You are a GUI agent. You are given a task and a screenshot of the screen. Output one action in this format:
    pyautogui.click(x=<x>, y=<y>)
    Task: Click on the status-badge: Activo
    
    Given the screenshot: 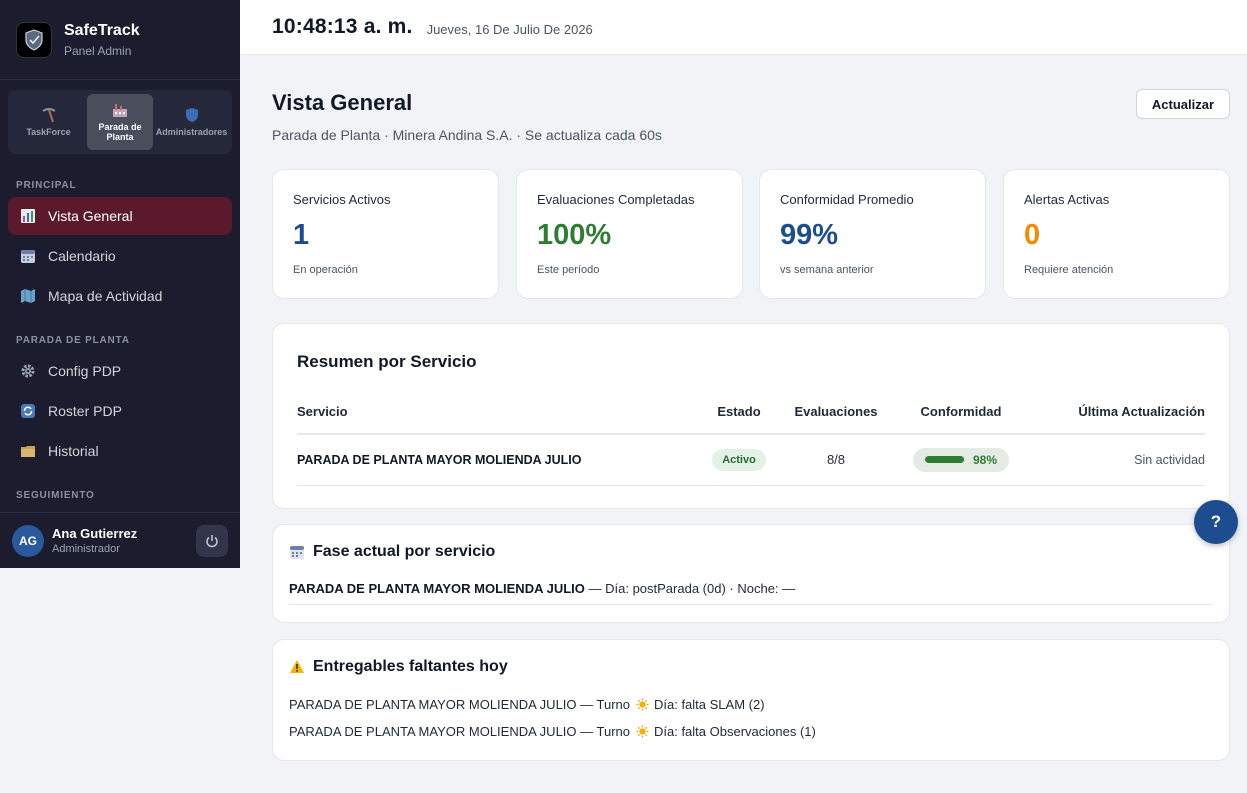 What is the action you would take?
    pyautogui.click(x=739, y=459)
    